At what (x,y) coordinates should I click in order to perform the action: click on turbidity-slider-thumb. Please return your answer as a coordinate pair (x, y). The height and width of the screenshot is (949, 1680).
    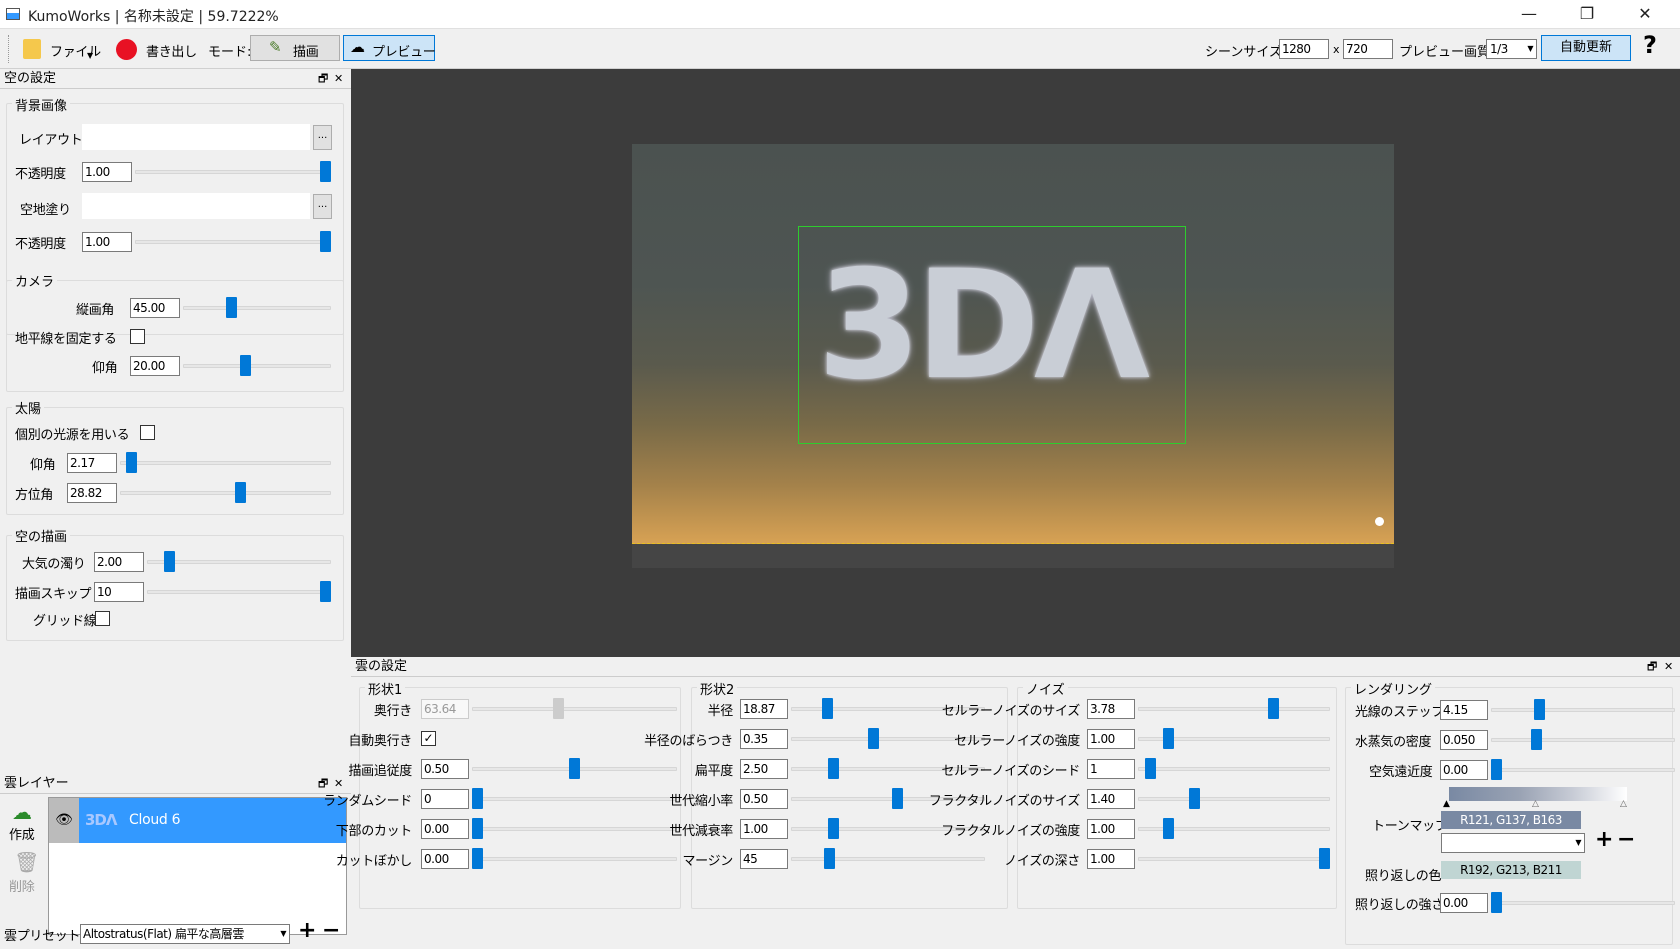
    Looking at the image, I should click on (169, 561).